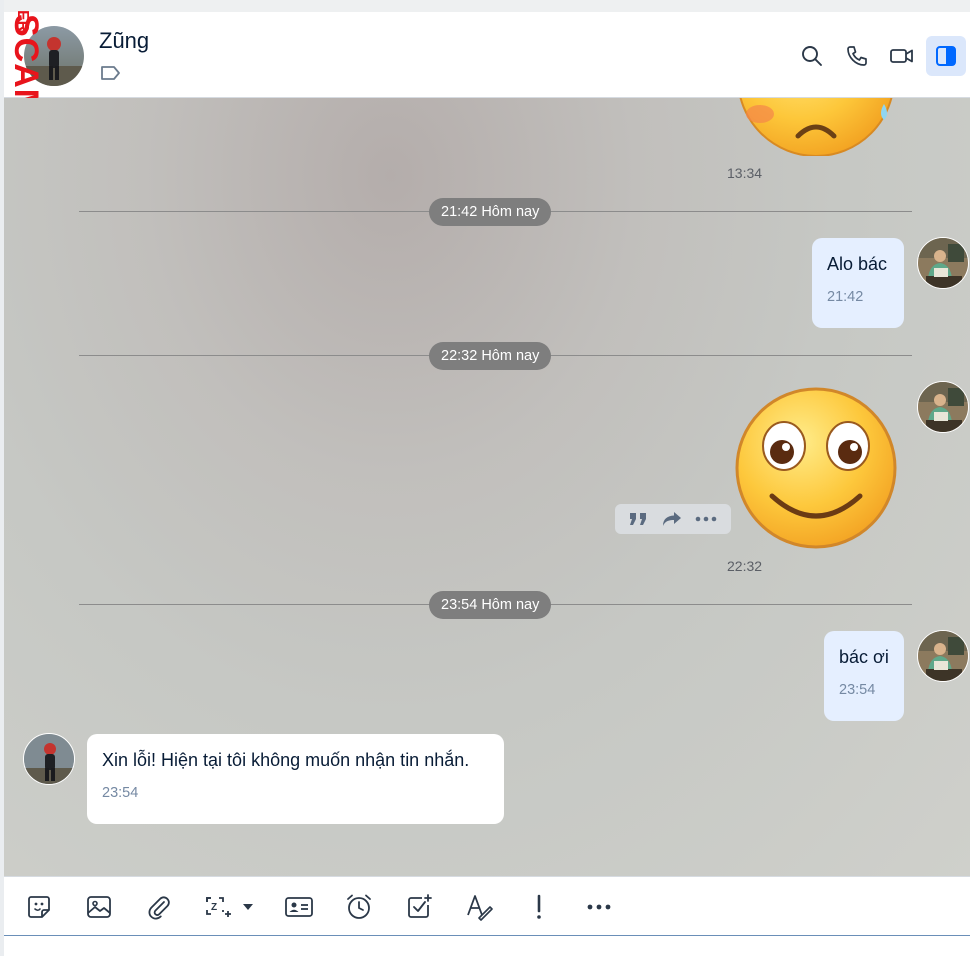 The image size is (970, 956). I want to click on task-icon, so click(420, 906).